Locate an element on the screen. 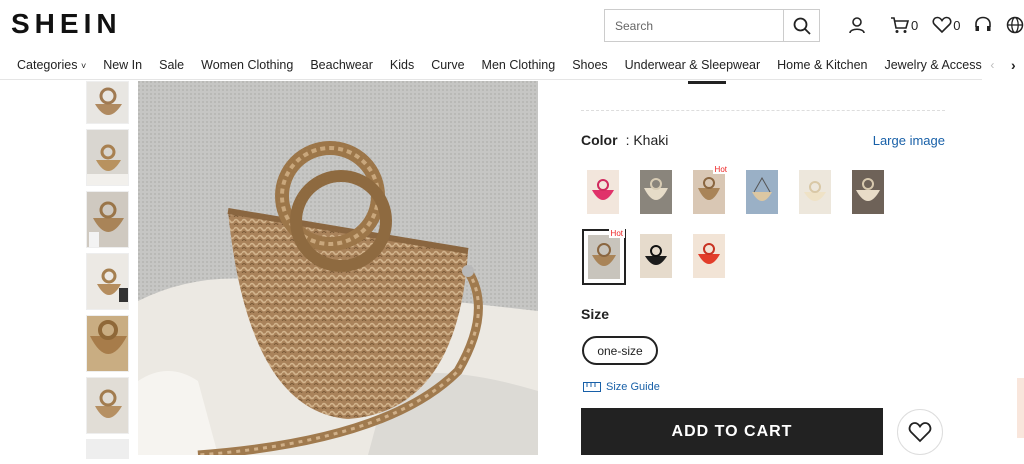 The image size is (1024, 464). globe-icon is located at coordinates (1015, 25).